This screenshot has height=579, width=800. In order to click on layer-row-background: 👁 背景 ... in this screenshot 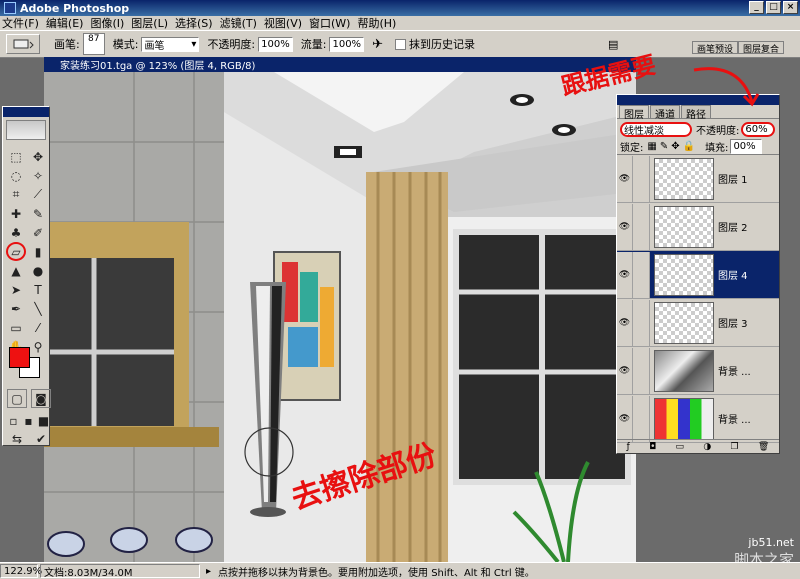, I will do `click(698, 419)`.